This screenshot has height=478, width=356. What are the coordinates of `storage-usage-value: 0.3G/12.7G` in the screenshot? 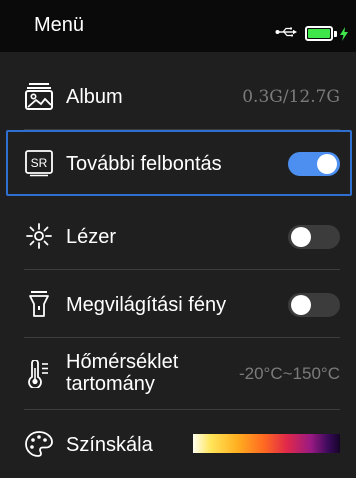 It's located at (291, 97).